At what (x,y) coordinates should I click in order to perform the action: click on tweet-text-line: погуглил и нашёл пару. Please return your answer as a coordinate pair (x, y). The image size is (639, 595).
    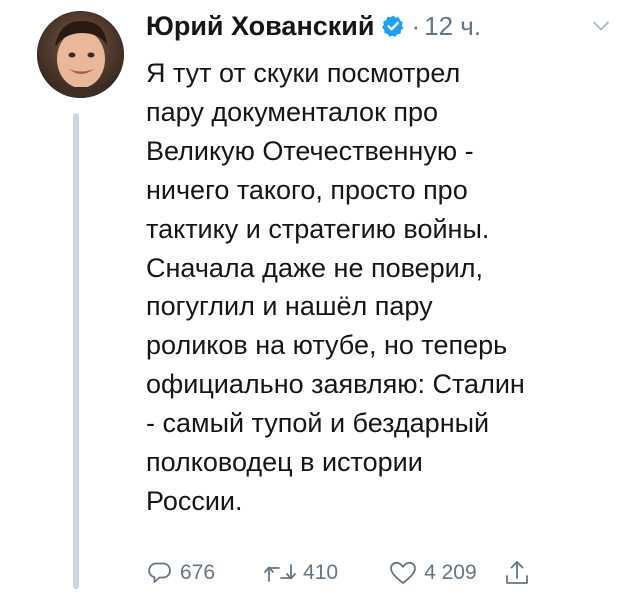
    Looking at the image, I should click on (289, 306).